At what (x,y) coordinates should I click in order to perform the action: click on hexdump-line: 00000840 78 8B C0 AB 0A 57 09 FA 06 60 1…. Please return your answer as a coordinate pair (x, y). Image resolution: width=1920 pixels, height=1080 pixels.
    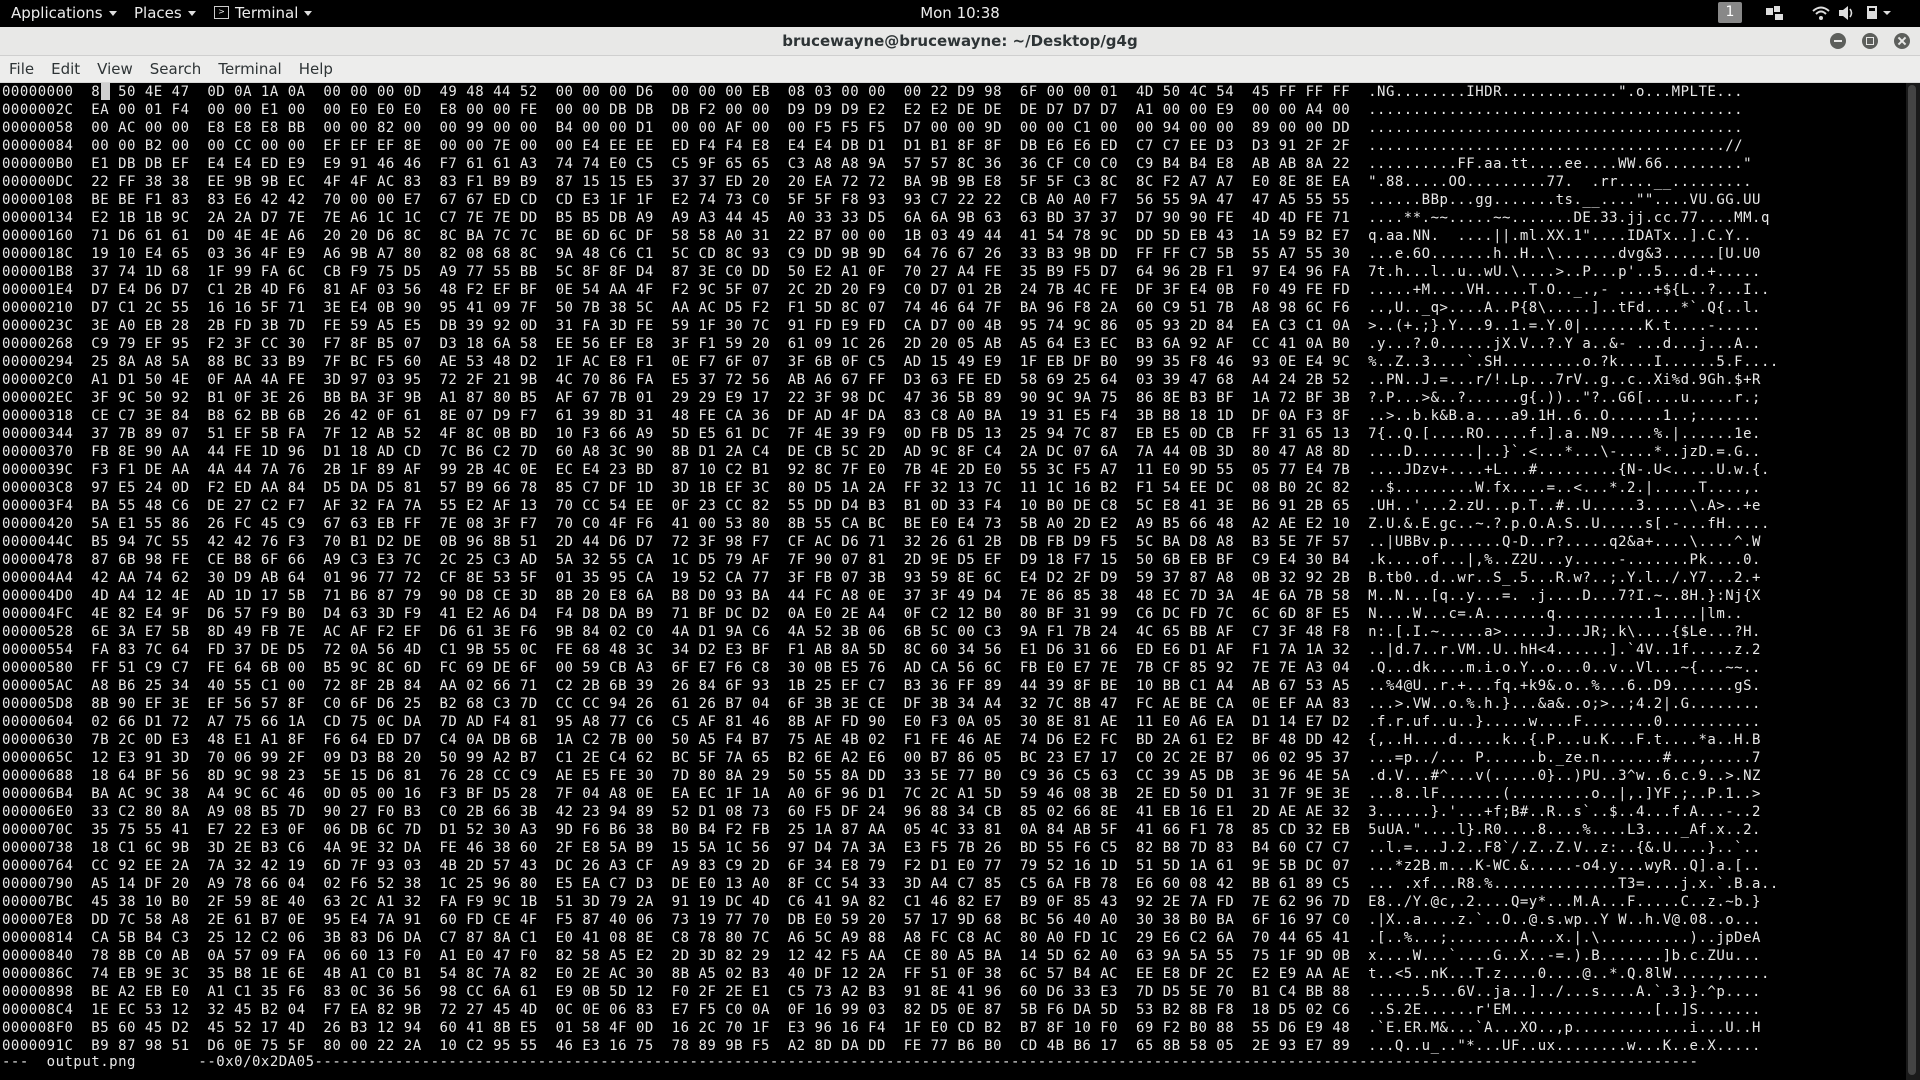
    Looking at the image, I should click on (881, 956).